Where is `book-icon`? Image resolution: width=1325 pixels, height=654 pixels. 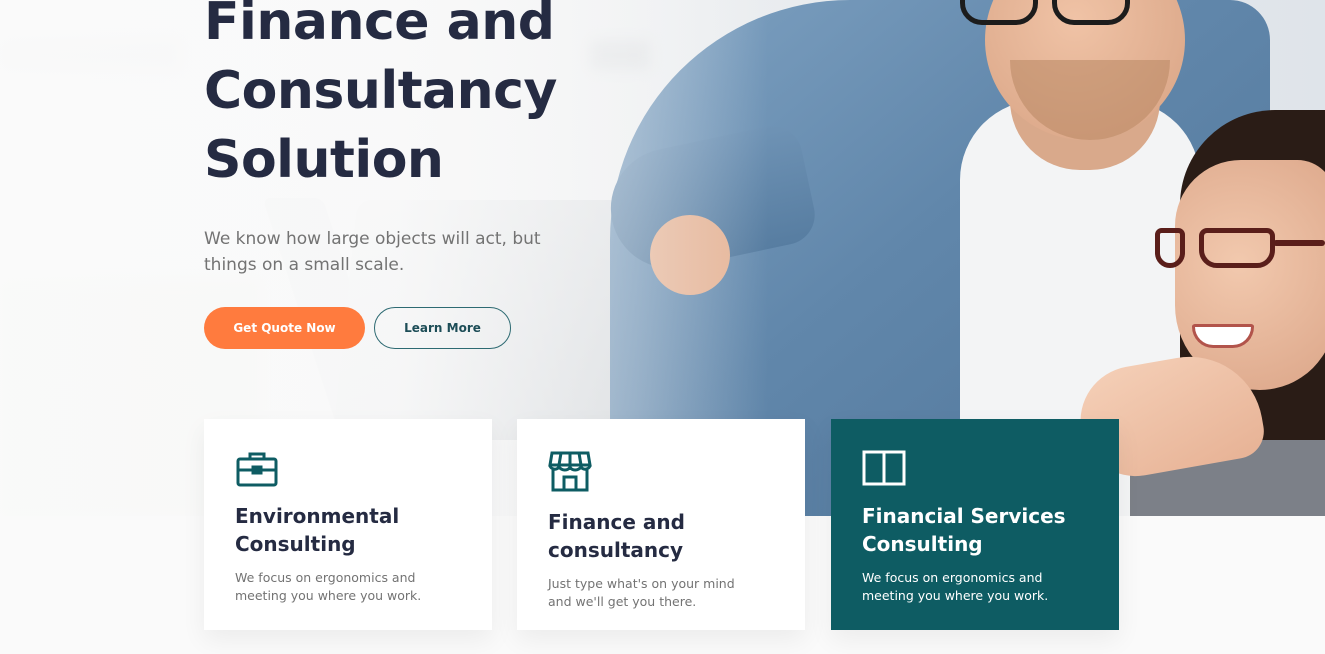
book-icon is located at coordinates (884, 468).